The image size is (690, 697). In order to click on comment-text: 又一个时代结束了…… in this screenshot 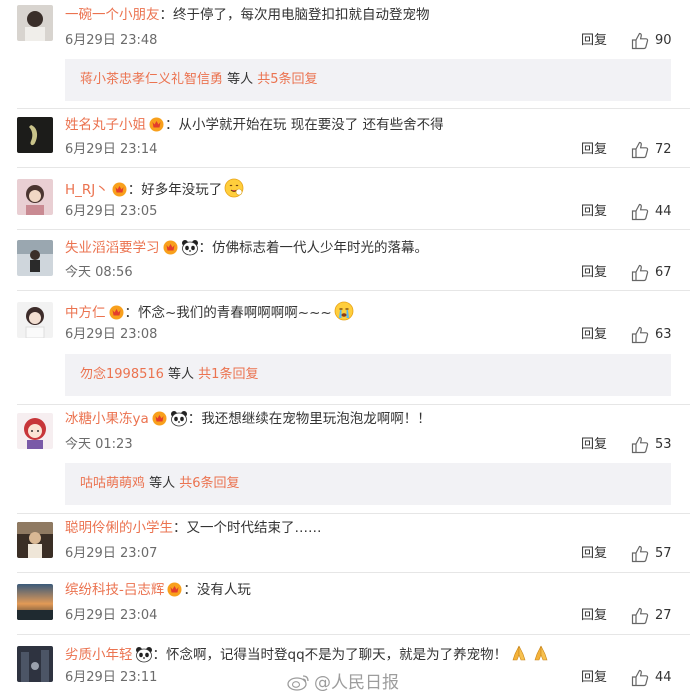, I will do `click(254, 528)`.